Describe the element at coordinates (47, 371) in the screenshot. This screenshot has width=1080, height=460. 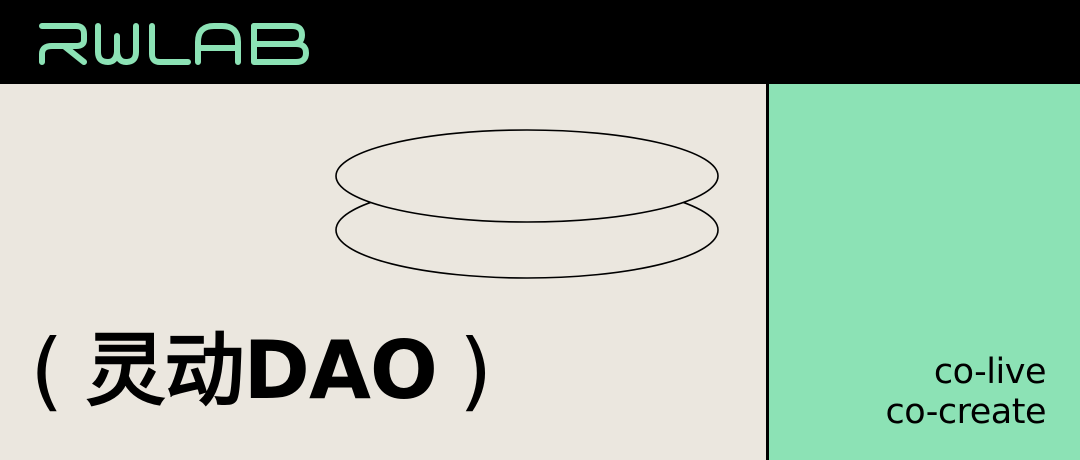
I see `title-open-paren: (` at that location.